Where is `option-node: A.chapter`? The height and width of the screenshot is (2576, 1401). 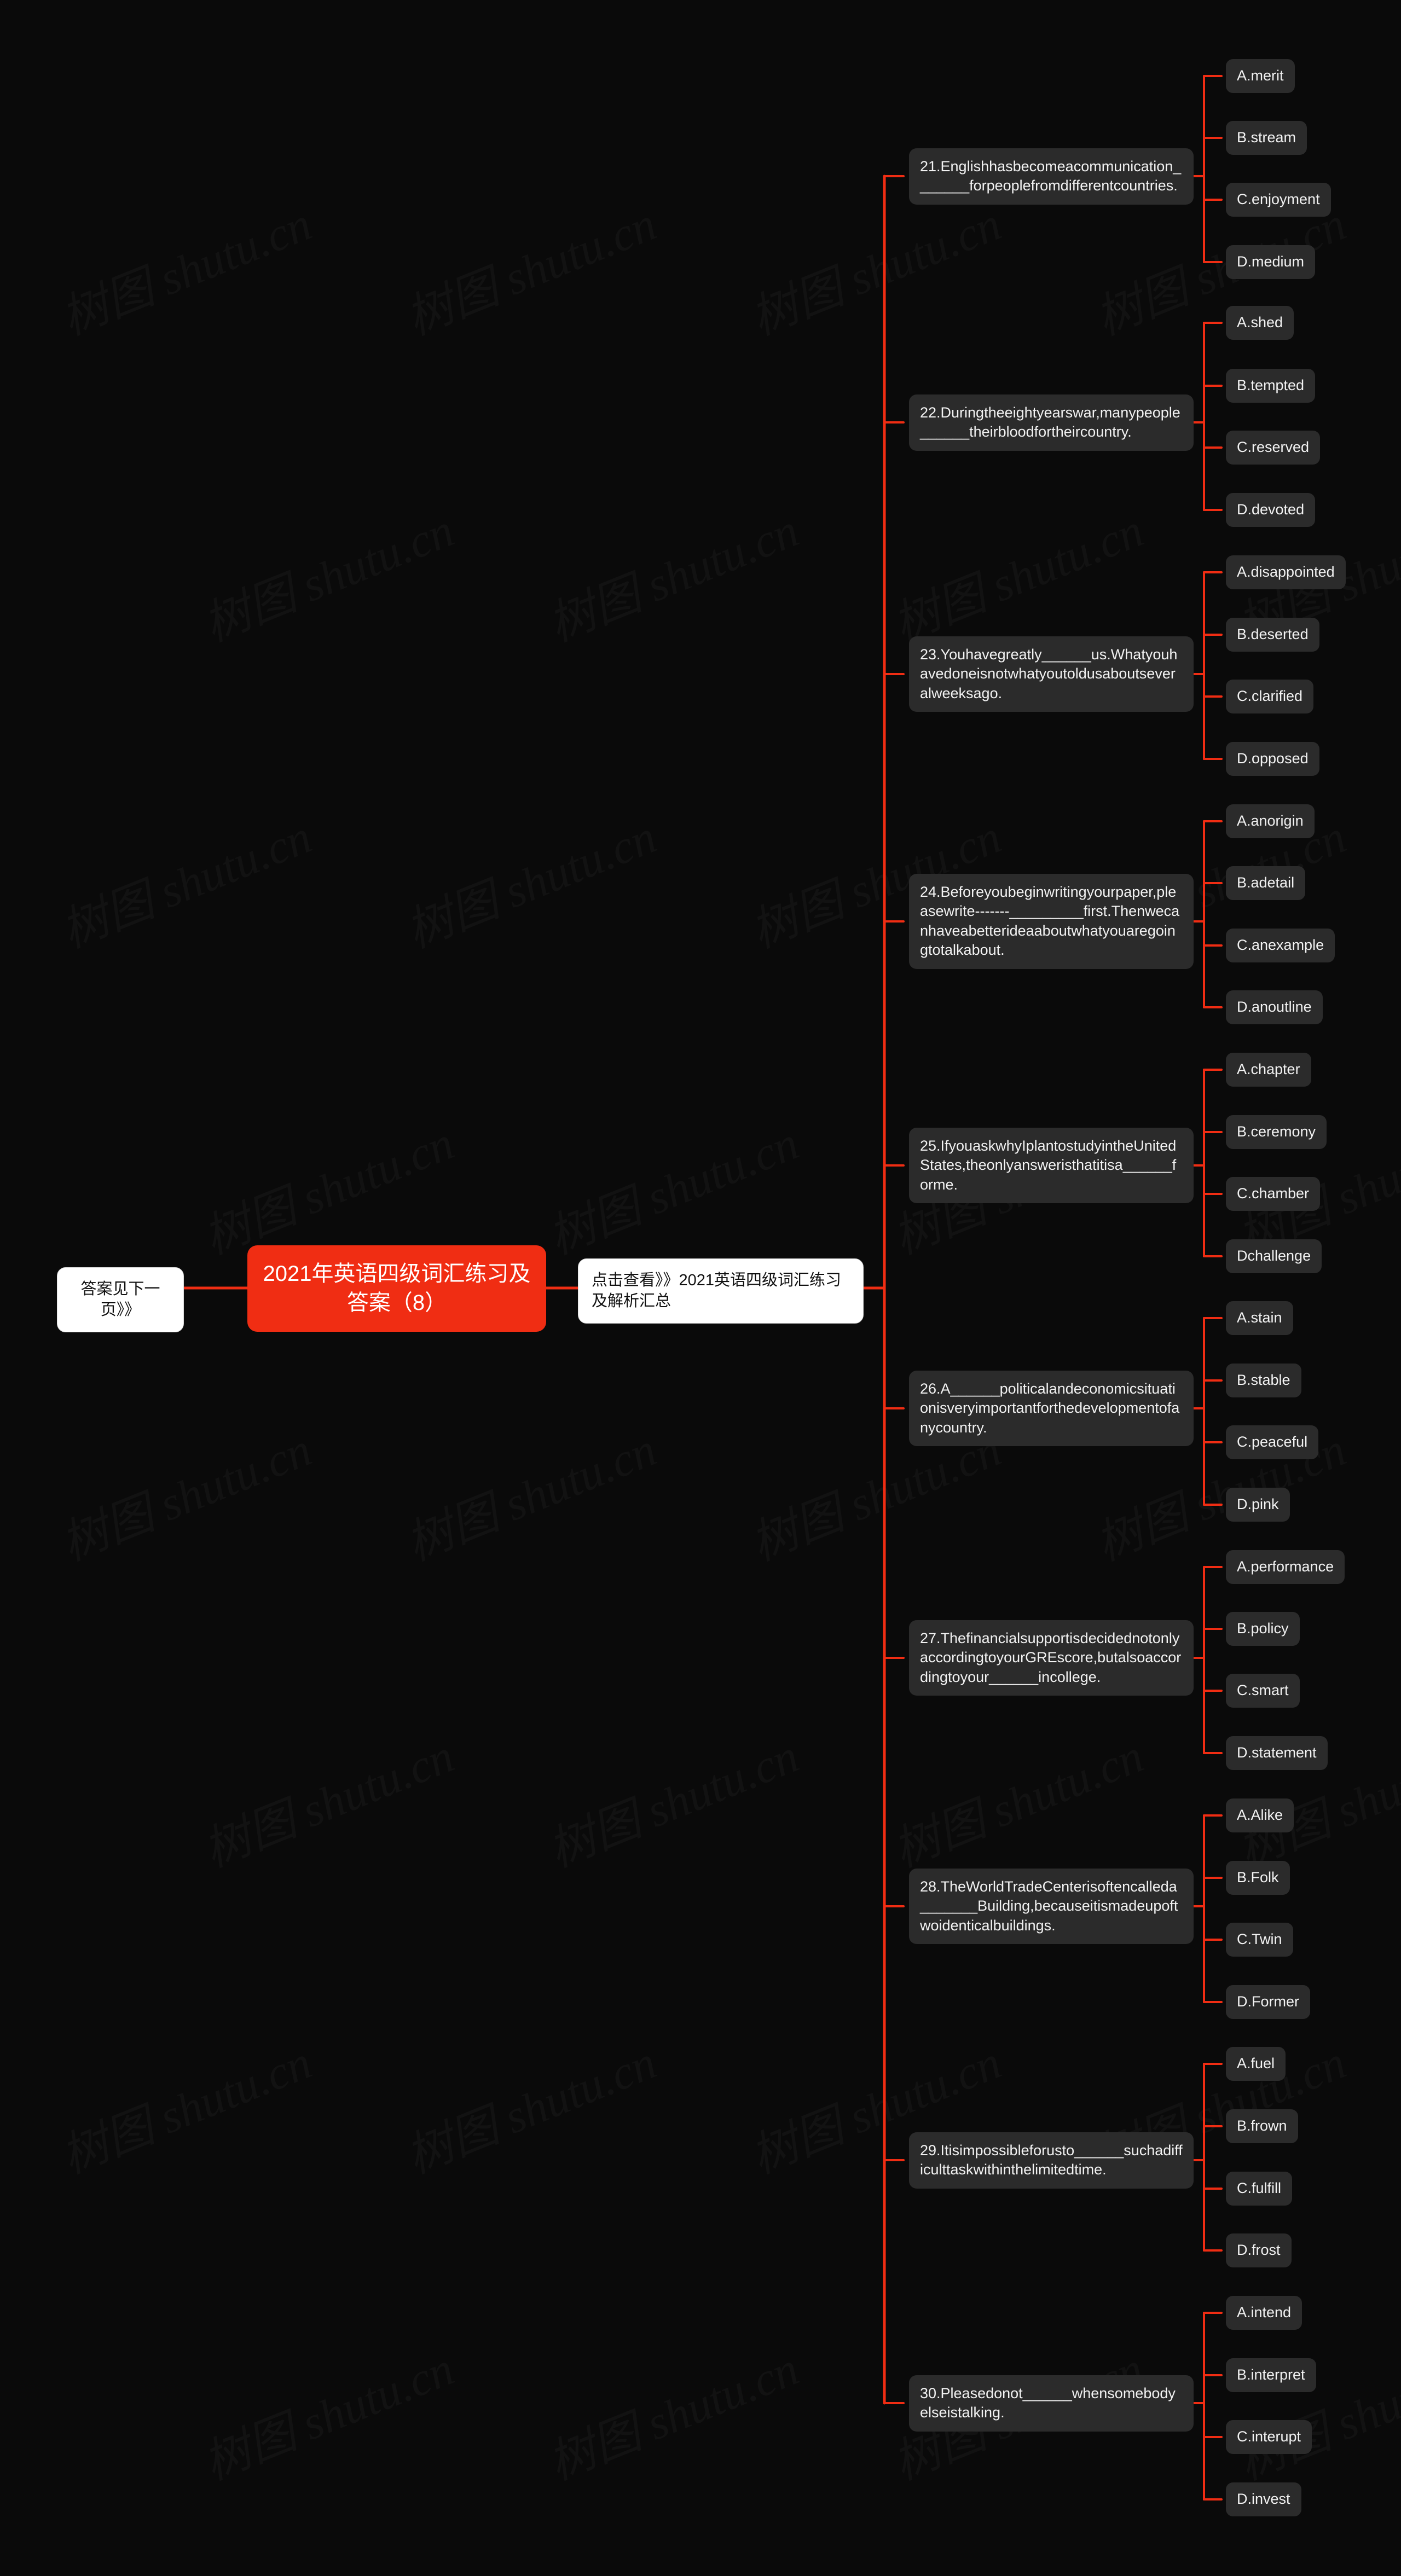
option-node: A.chapter is located at coordinates (1268, 1070).